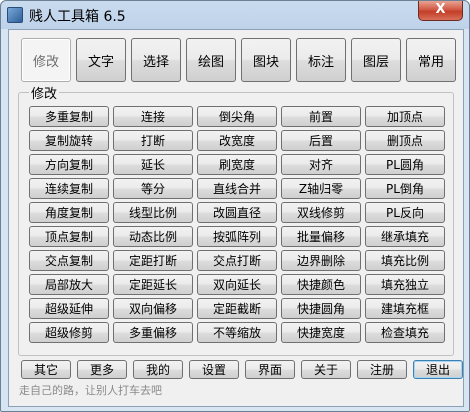 This screenshot has width=470, height=412. What do you see at coordinates (77, 17) in the screenshot?
I see `window-title: 贱人工具箱 6.5` at bounding box center [77, 17].